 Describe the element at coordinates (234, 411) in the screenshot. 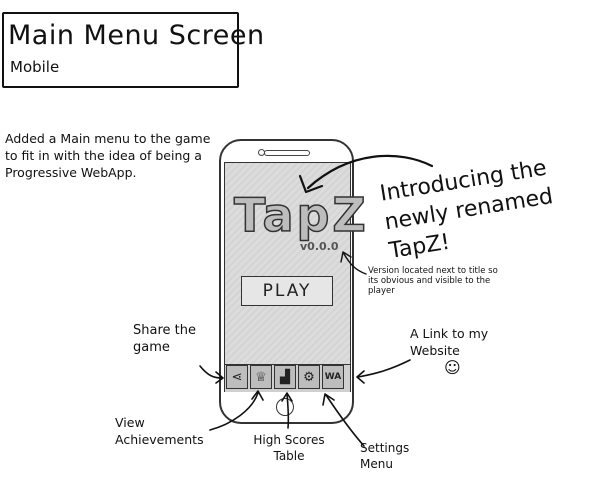

I see `arrow-achievements` at that location.